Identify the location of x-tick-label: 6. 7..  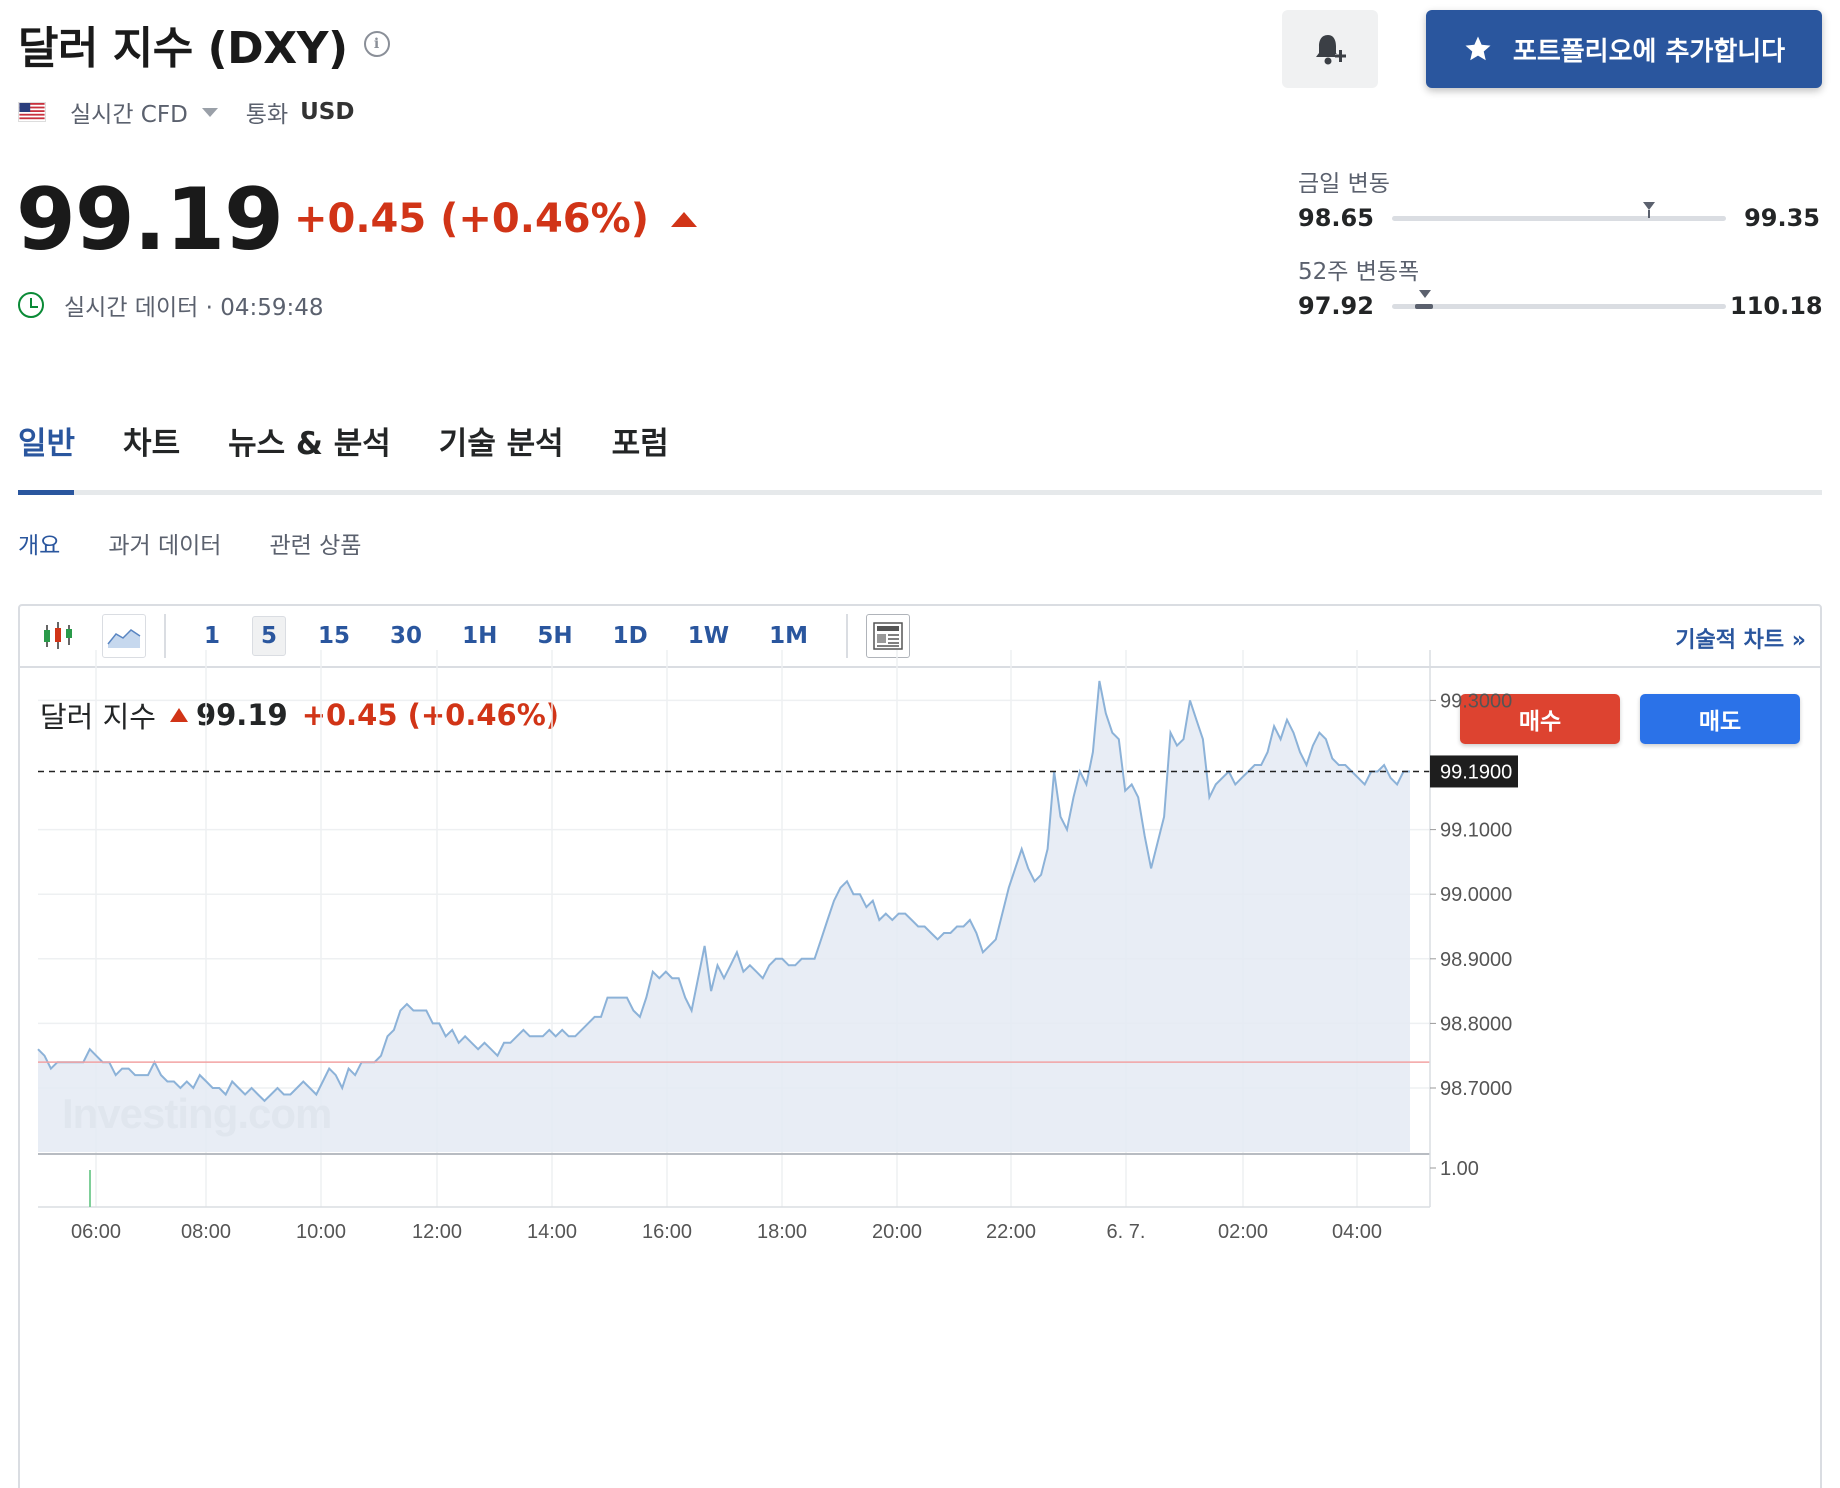
(1126, 1232).